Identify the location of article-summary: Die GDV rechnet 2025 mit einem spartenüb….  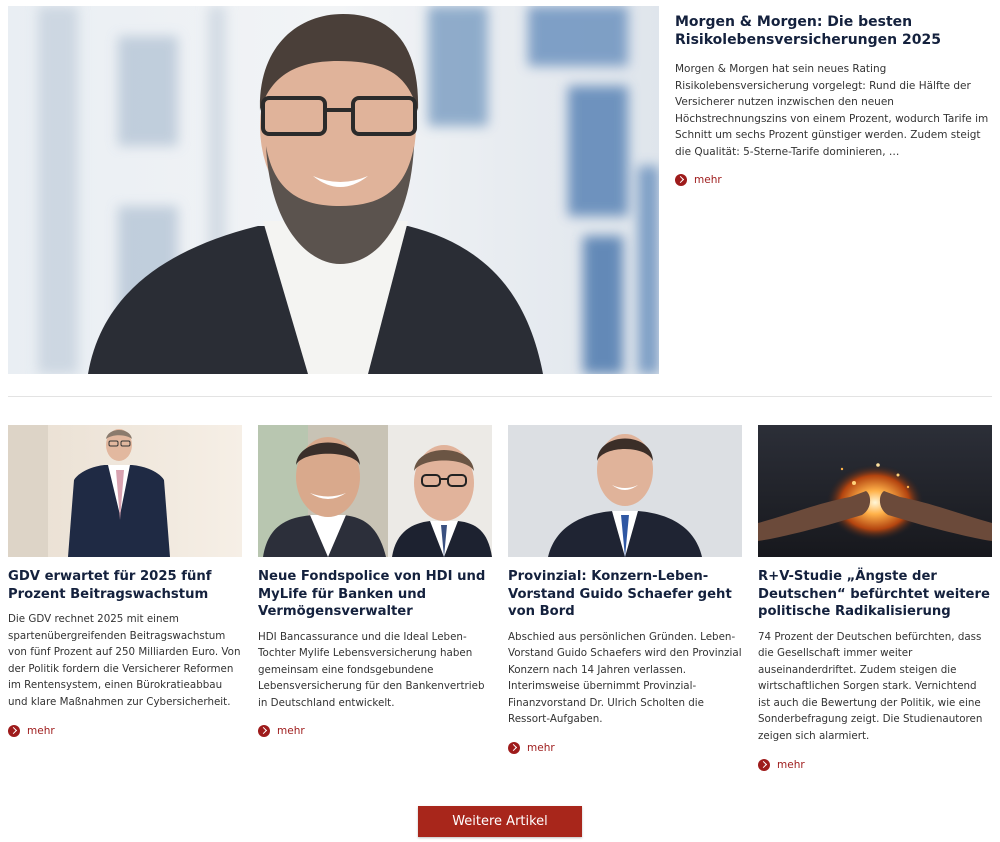
(124, 660).